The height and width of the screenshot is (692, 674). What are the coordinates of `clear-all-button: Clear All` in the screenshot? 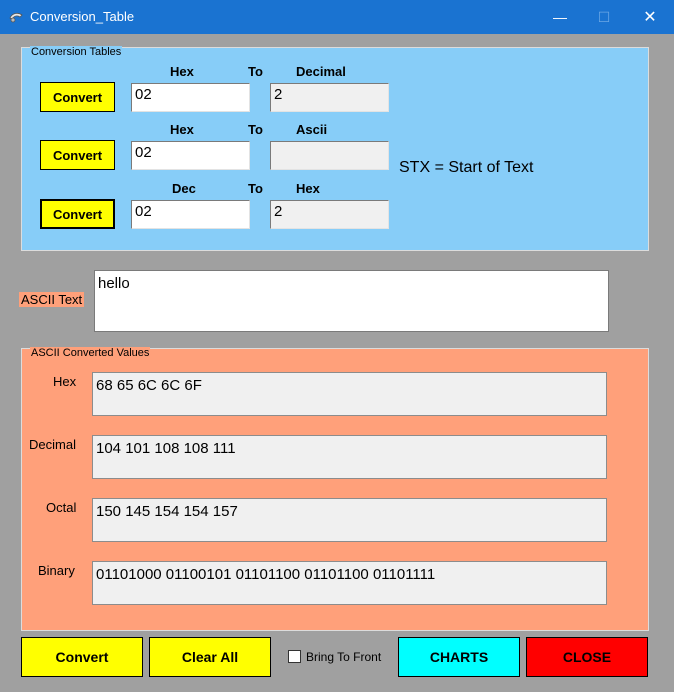 It's located at (210, 657).